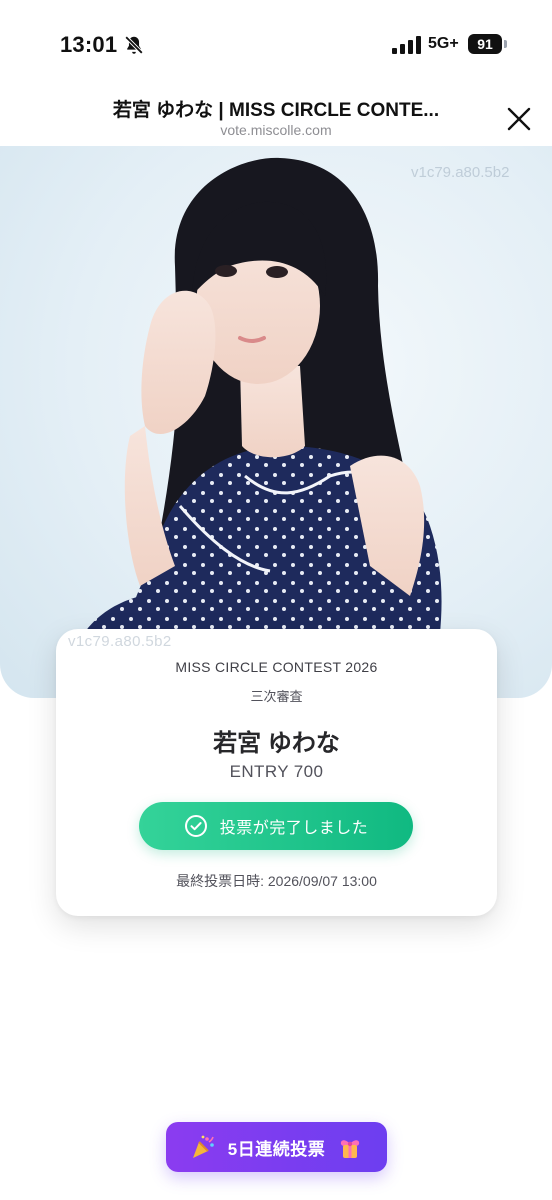  I want to click on status-bar: 13:01 5G+ 91, so click(276, 40).